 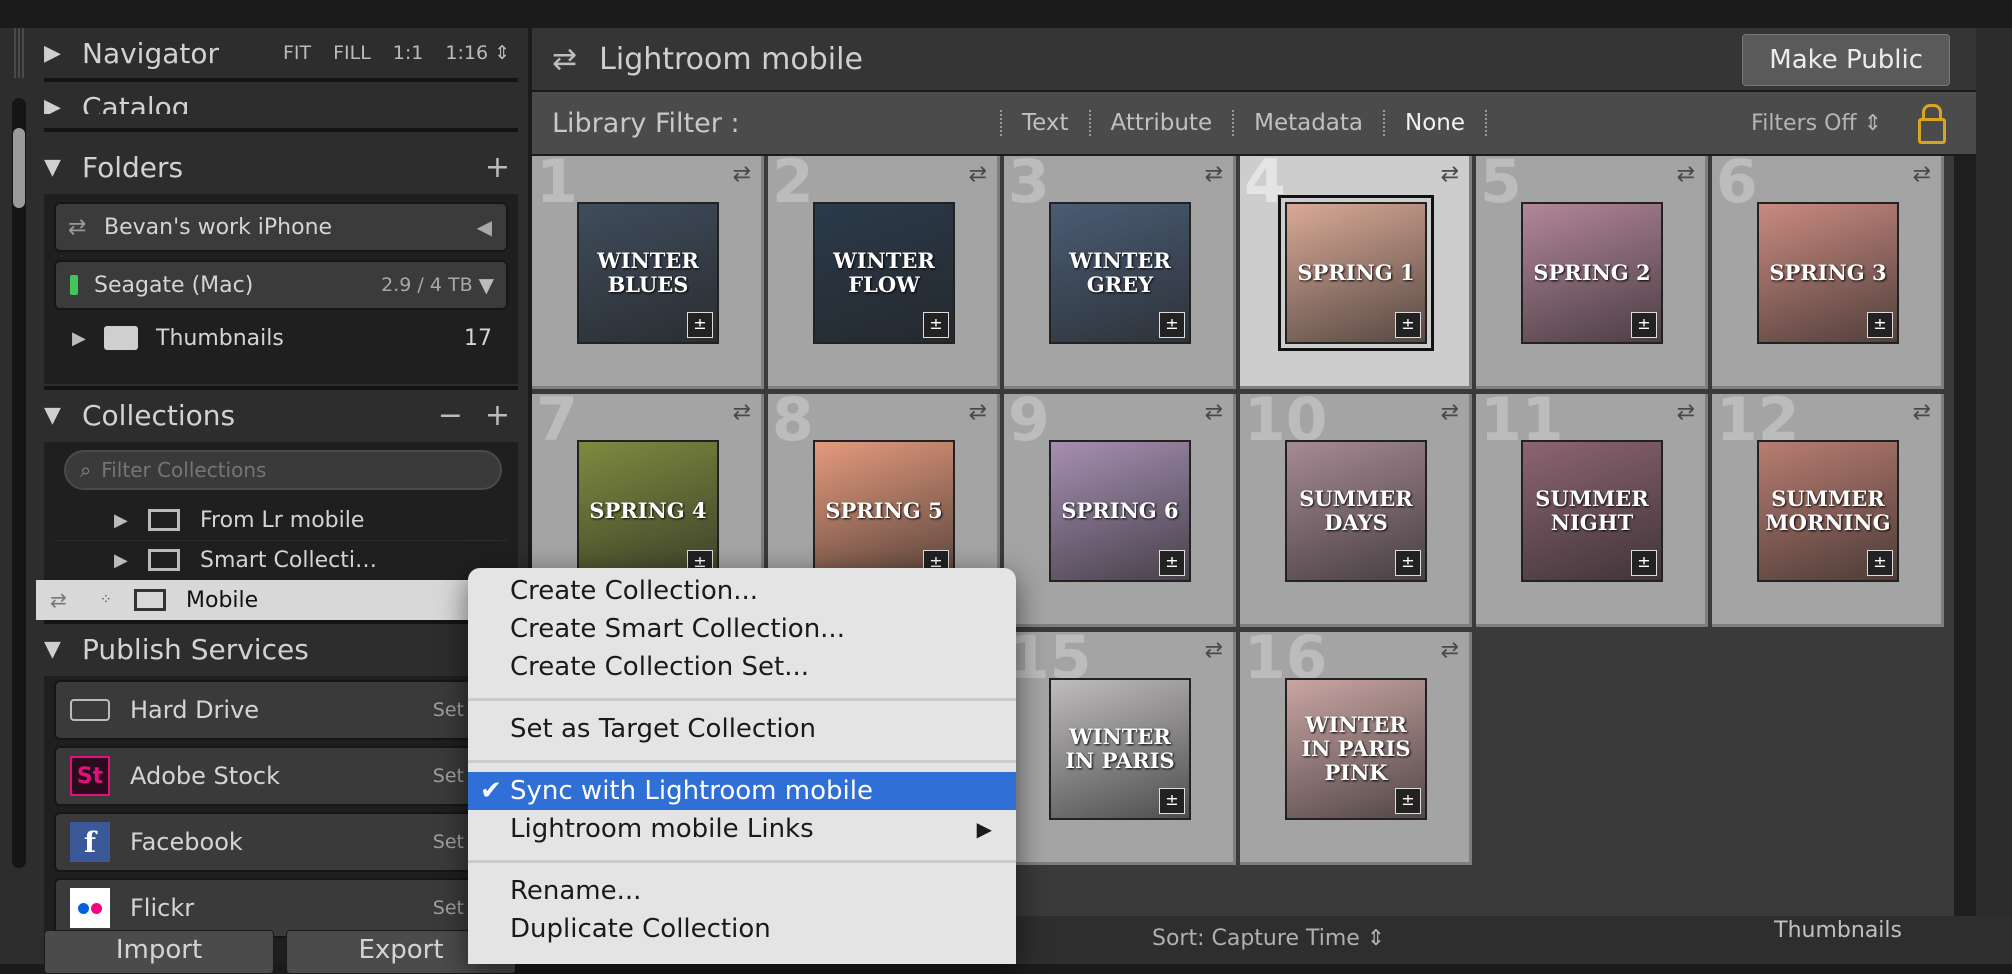 What do you see at coordinates (1846, 60) in the screenshot?
I see `make-public-button: Make Public` at bounding box center [1846, 60].